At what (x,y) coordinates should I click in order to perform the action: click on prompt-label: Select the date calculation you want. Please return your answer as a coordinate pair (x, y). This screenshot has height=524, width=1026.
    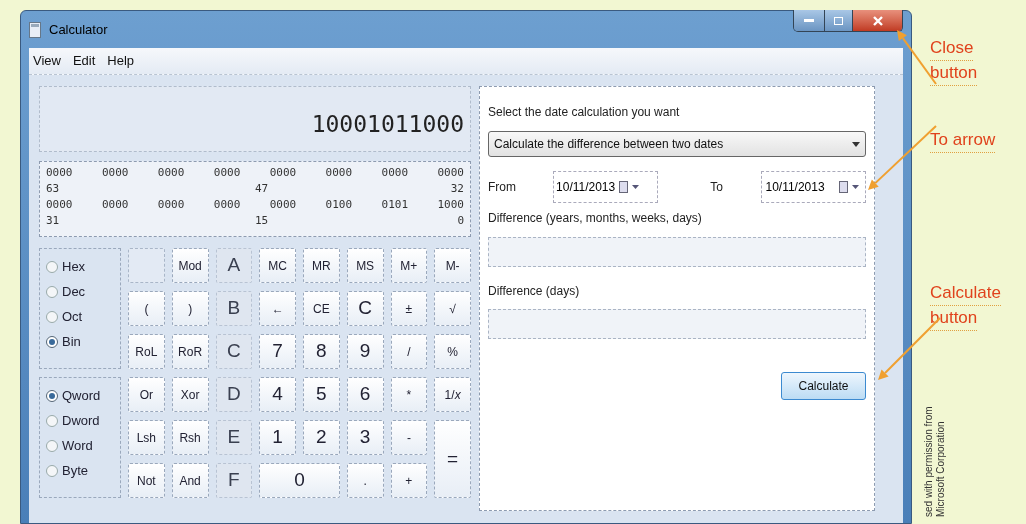
    Looking at the image, I should click on (584, 112).